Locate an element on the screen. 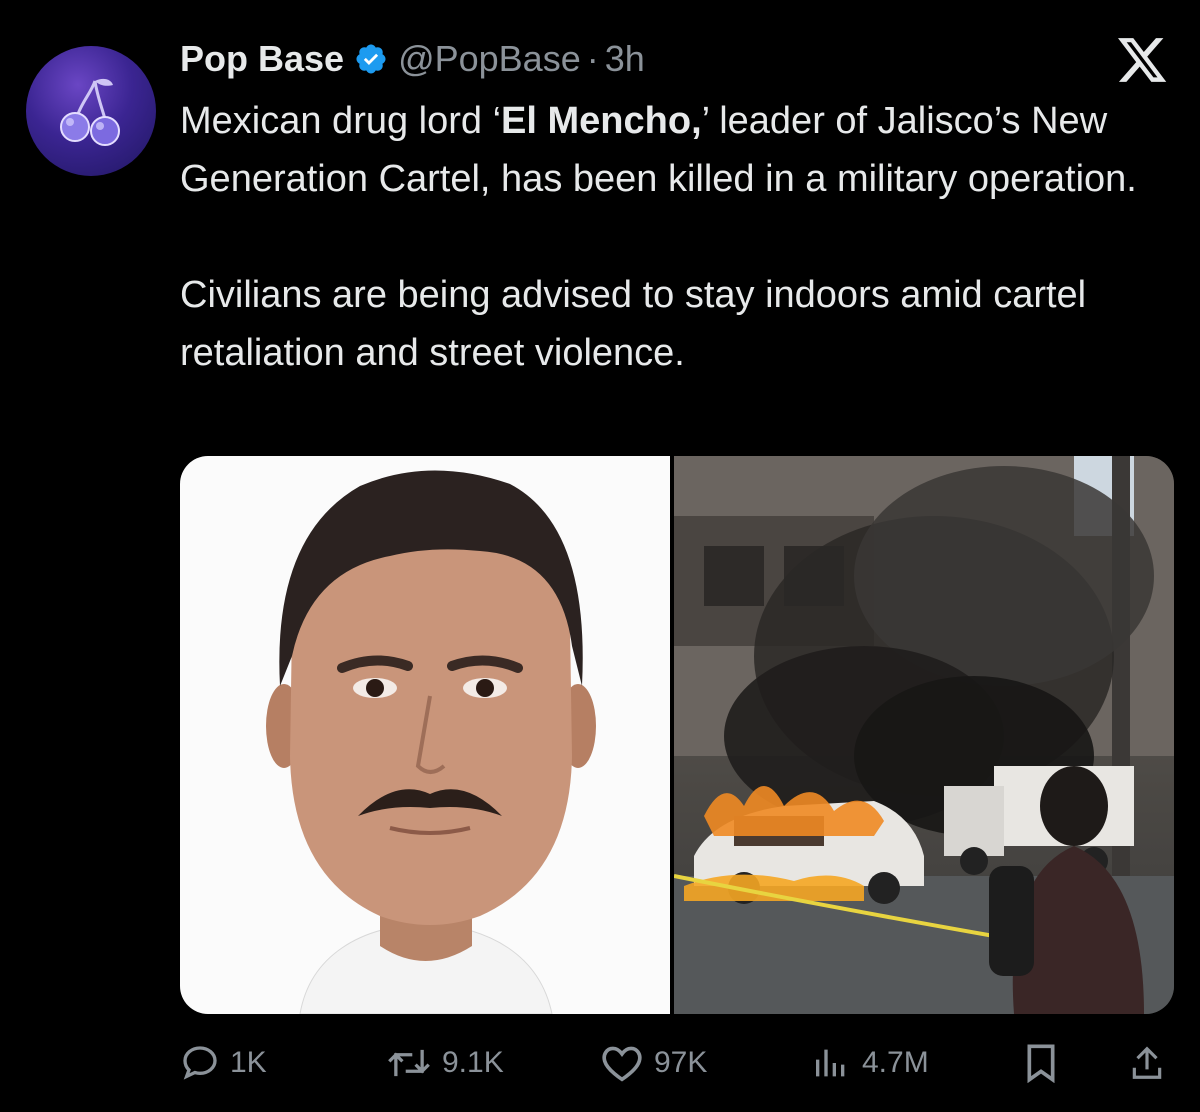 This screenshot has width=1200, height=1112. tweet-bold-text: El Mencho, is located at coordinates (601, 121).